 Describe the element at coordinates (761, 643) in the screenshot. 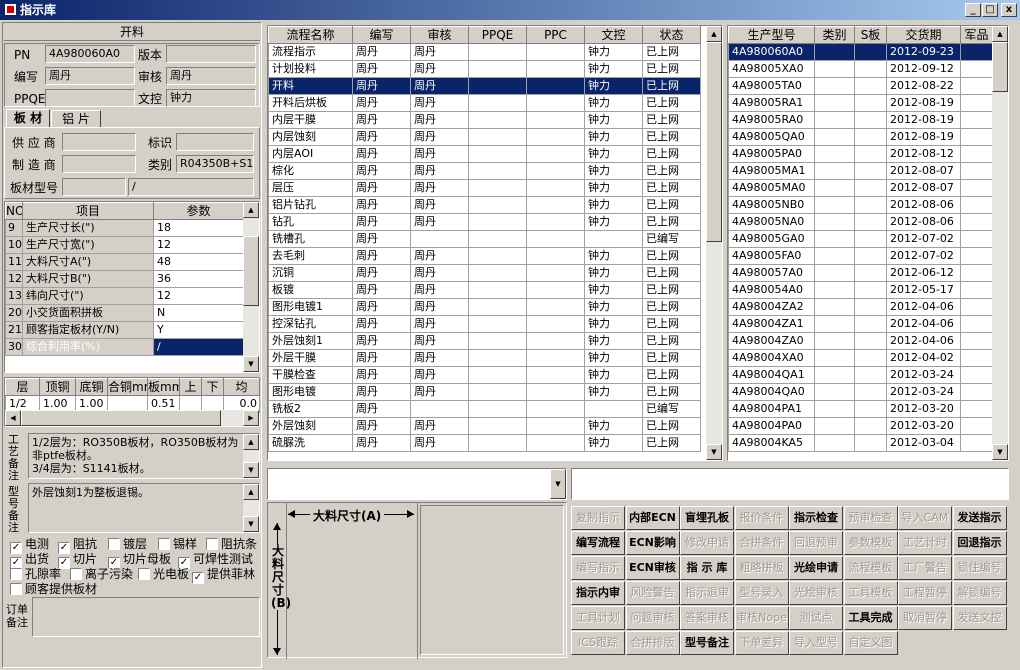

I see `action-button: 下单差异` at that location.